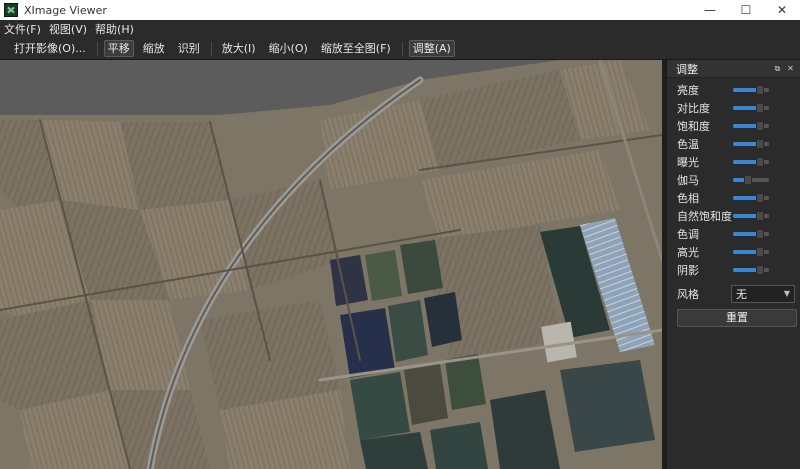 Image resolution: width=800 pixels, height=469 pixels. I want to click on style-row: 风格 无 ▼, so click(733, 294).